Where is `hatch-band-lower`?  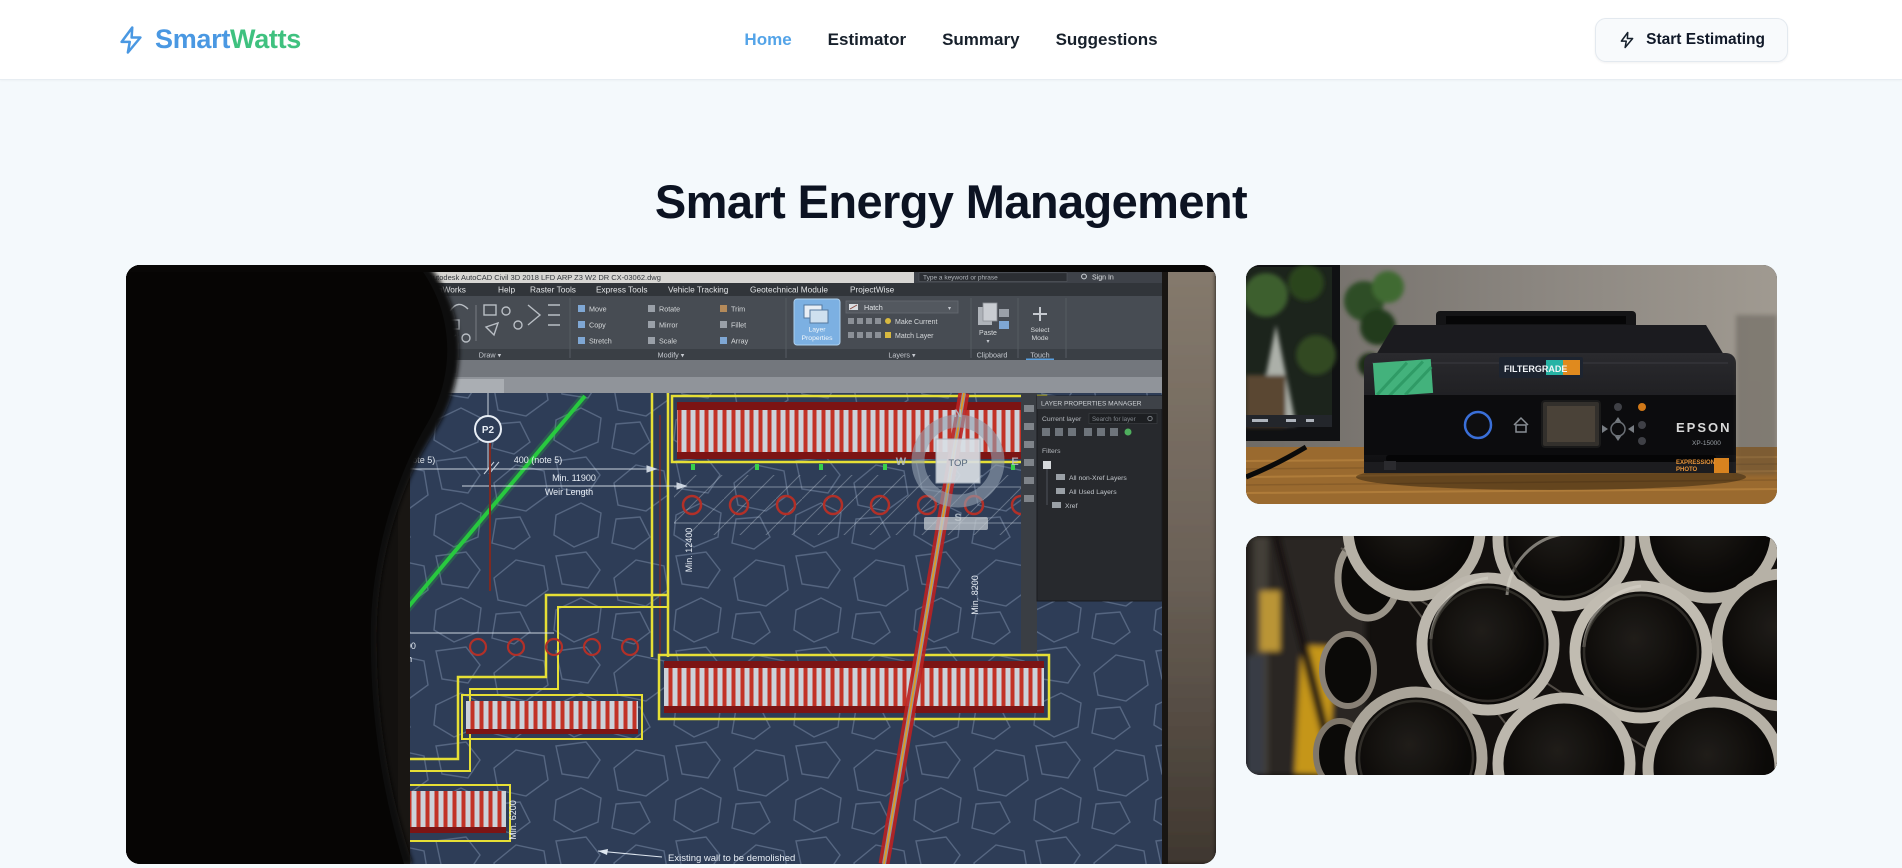 hatch-band-lower is located at coordinates (854, 687).